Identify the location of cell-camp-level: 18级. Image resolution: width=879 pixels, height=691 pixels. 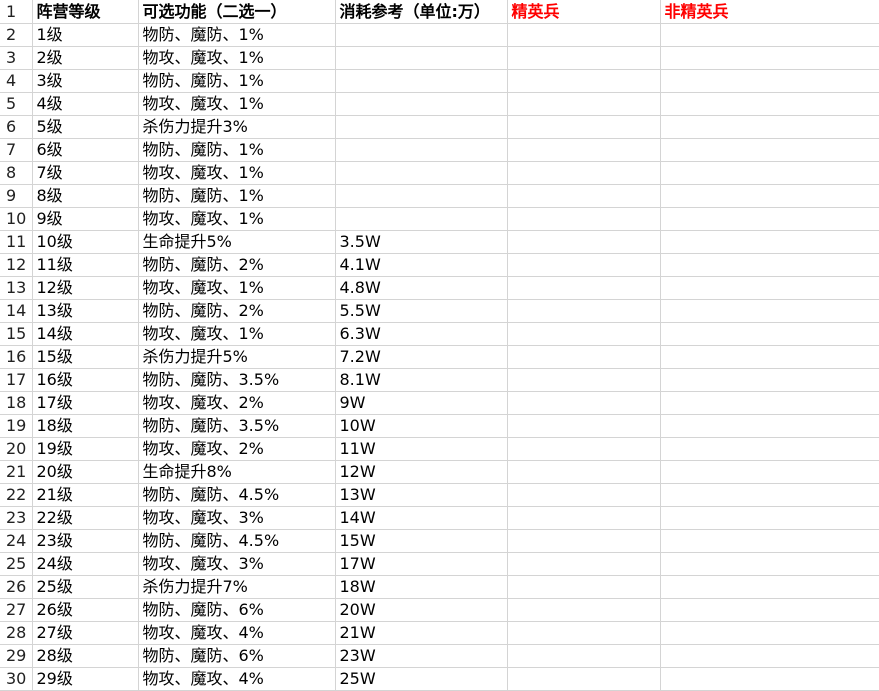
(85, 426).